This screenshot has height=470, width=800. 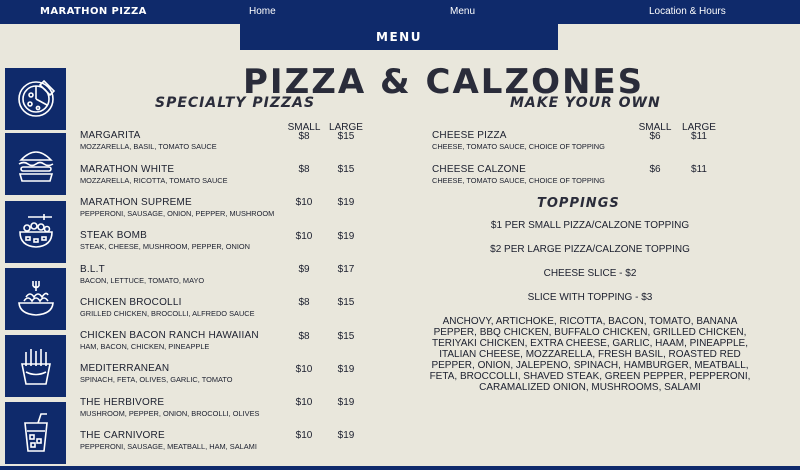 What do you see at coordinates (469, 135) in the screenshot?
I see `item-name: CHEESE PIZZA` at bounding box center [469, 135].